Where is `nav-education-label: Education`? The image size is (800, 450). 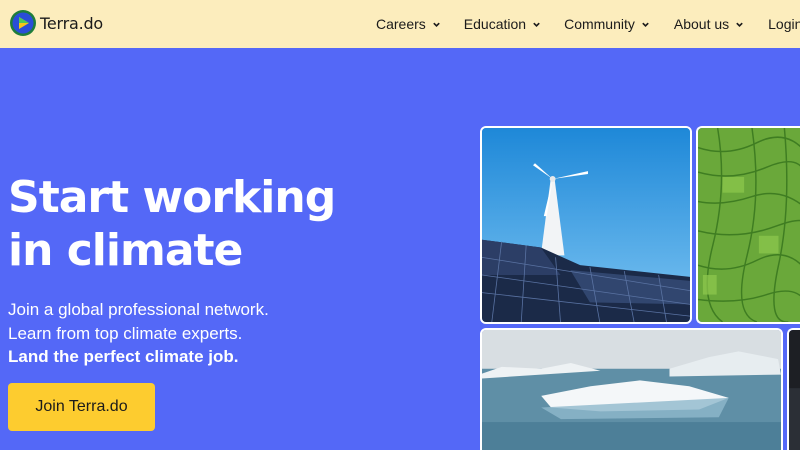
nav-education-label: Education is located at coordinates (495, 24).